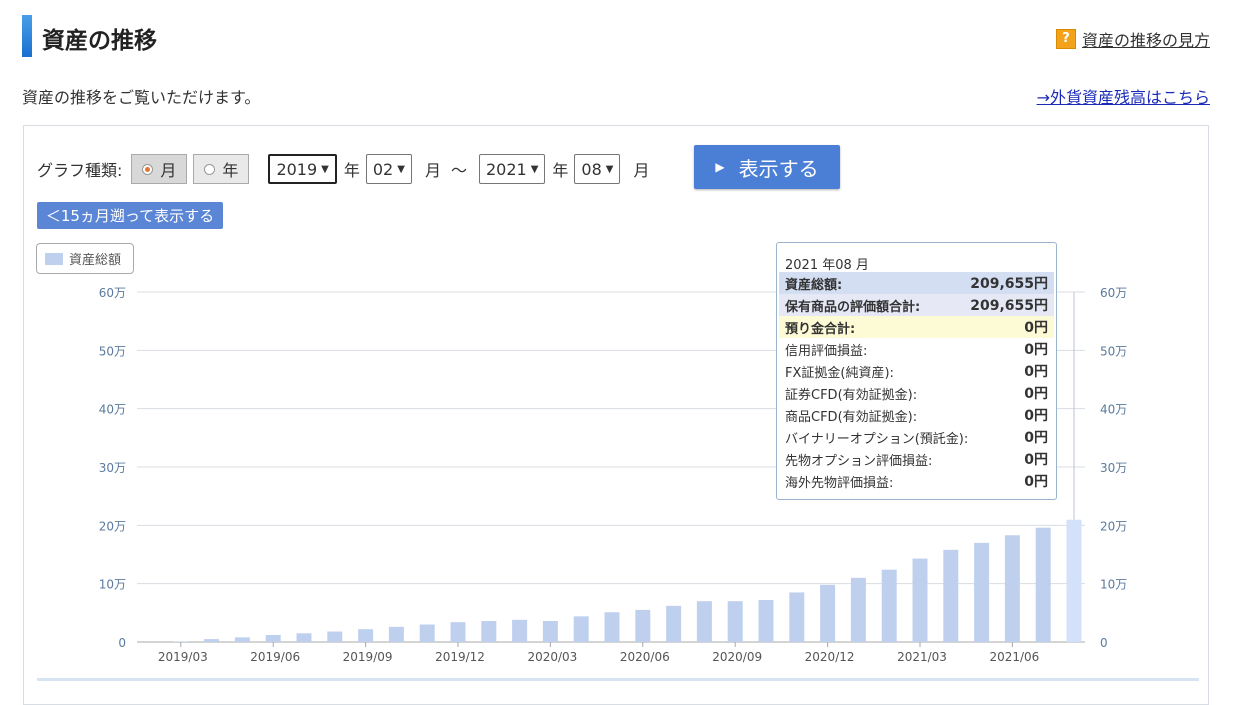 The height and width of the screenshot is (705, 1233). I want to click on y-tick-label-left: 0, so click(122, 643).